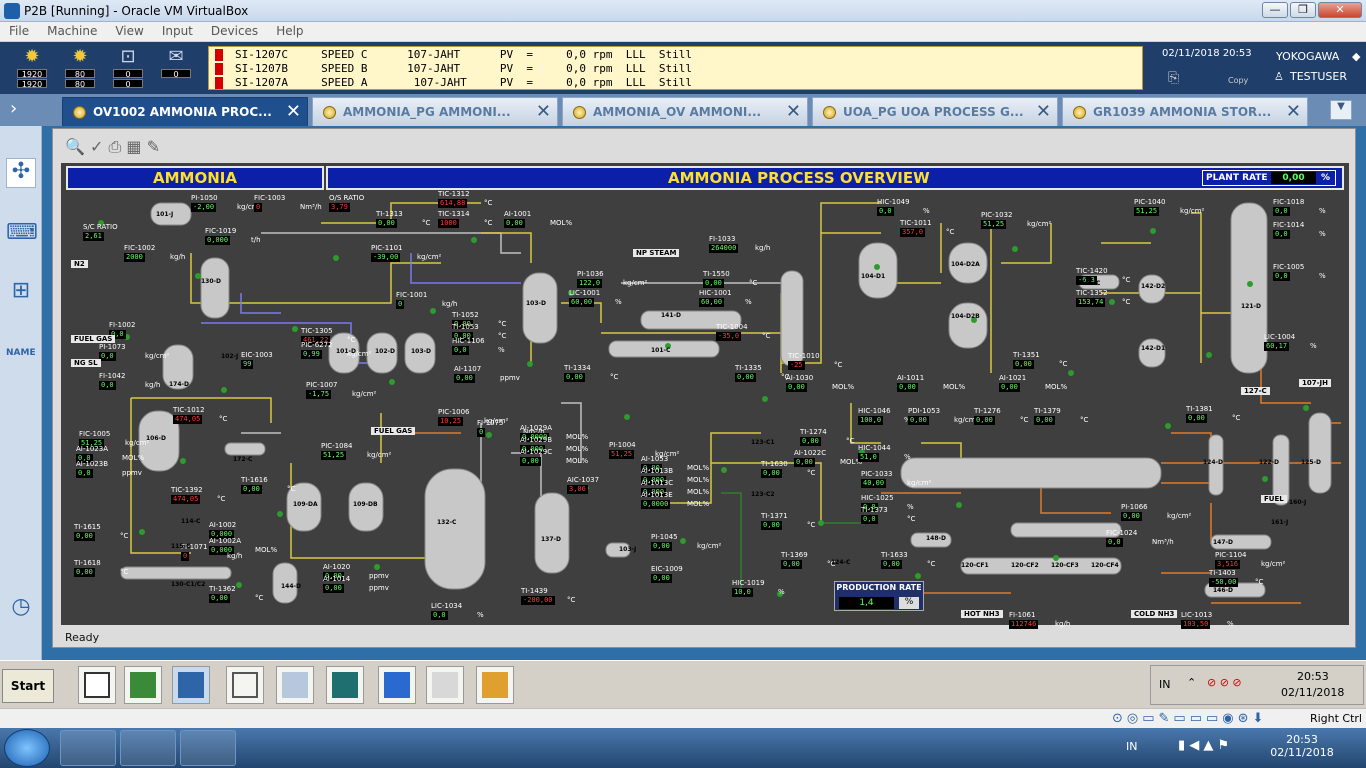 The width and height of the screenshot is (1366, 768). What do you see at coordinates (1315, 383) in the screenshot?
I see `stream-label: 107-JH` at bounding box center [1315, 383].